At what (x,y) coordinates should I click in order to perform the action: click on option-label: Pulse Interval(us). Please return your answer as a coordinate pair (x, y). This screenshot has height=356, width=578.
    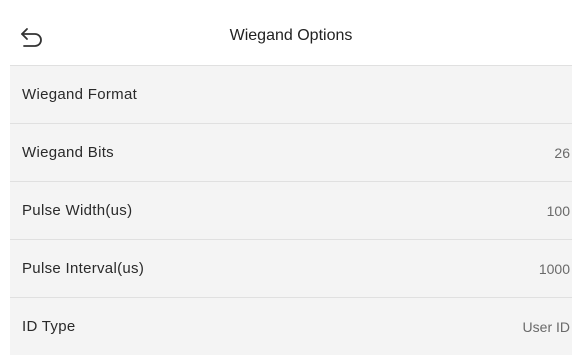
    Looking at the image, I should click on (83, 268).